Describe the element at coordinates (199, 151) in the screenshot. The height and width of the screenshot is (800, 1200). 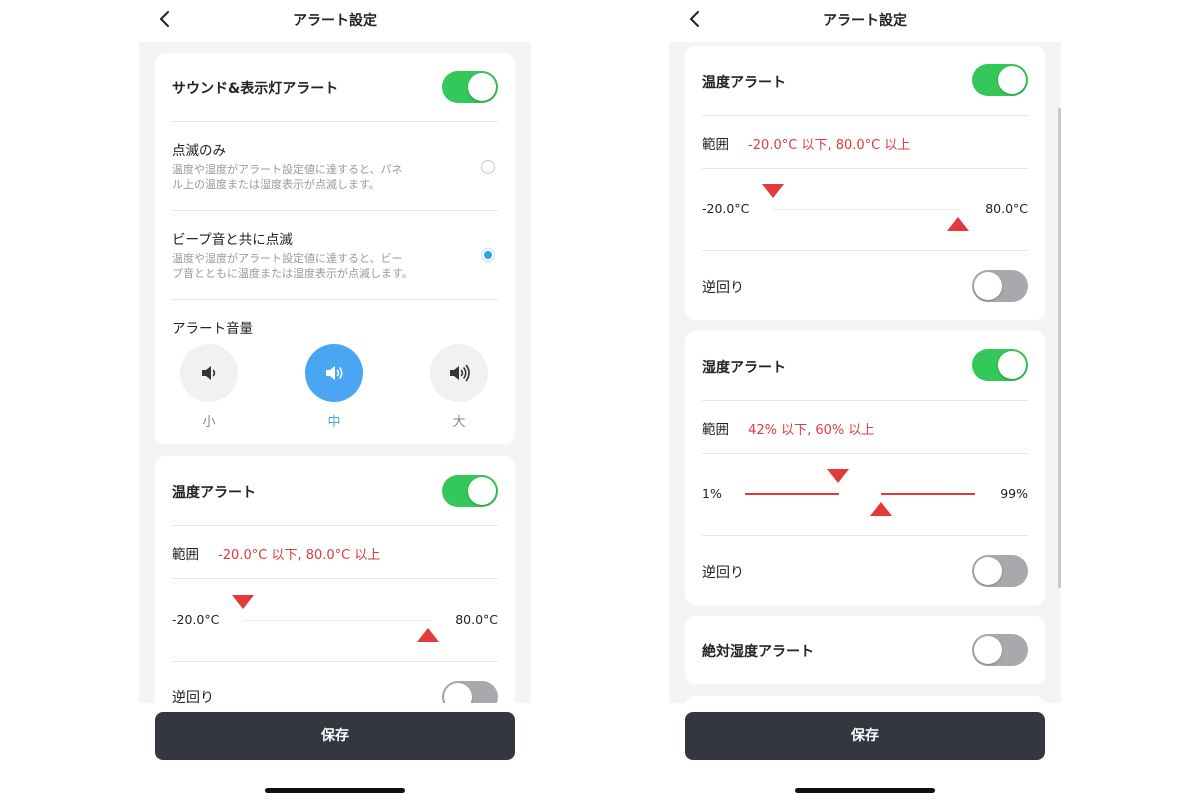
I see `option-blink-only-title: 点滅のみ` at that location.